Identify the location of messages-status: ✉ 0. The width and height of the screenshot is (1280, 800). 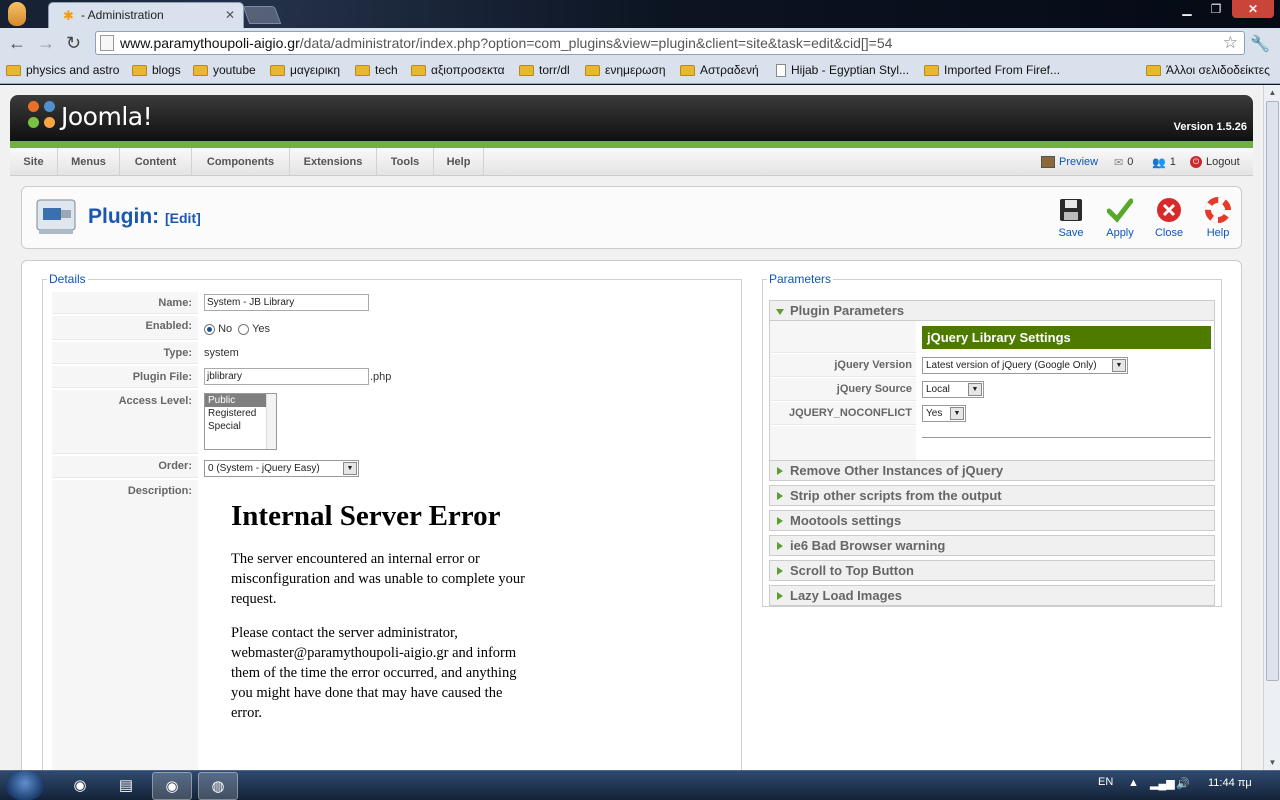
(1123, 162).